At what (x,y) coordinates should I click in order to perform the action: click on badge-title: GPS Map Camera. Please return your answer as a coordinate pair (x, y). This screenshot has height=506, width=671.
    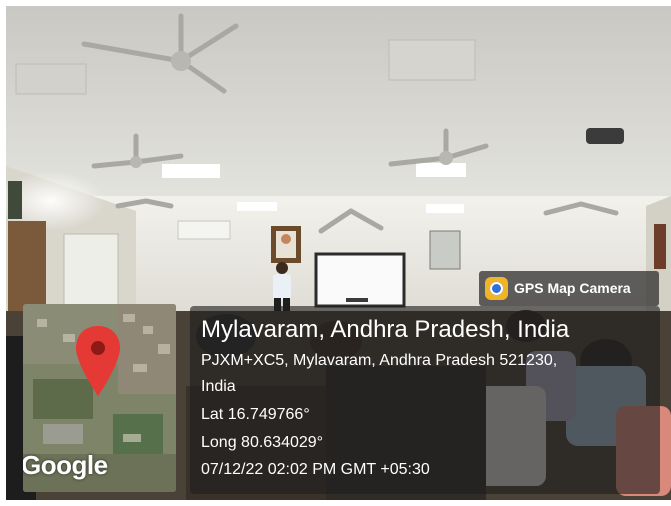
    Looking at the image, I should click on (572, 288).